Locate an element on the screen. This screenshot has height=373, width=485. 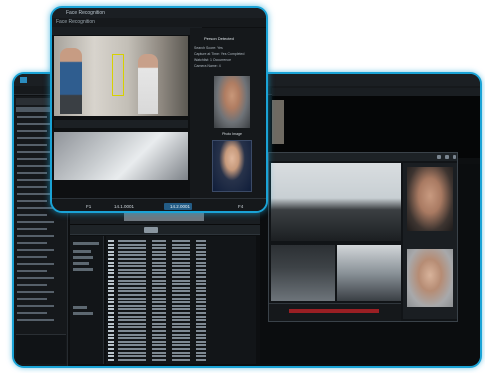
minimize-icon is located at coordinates (439, 157).